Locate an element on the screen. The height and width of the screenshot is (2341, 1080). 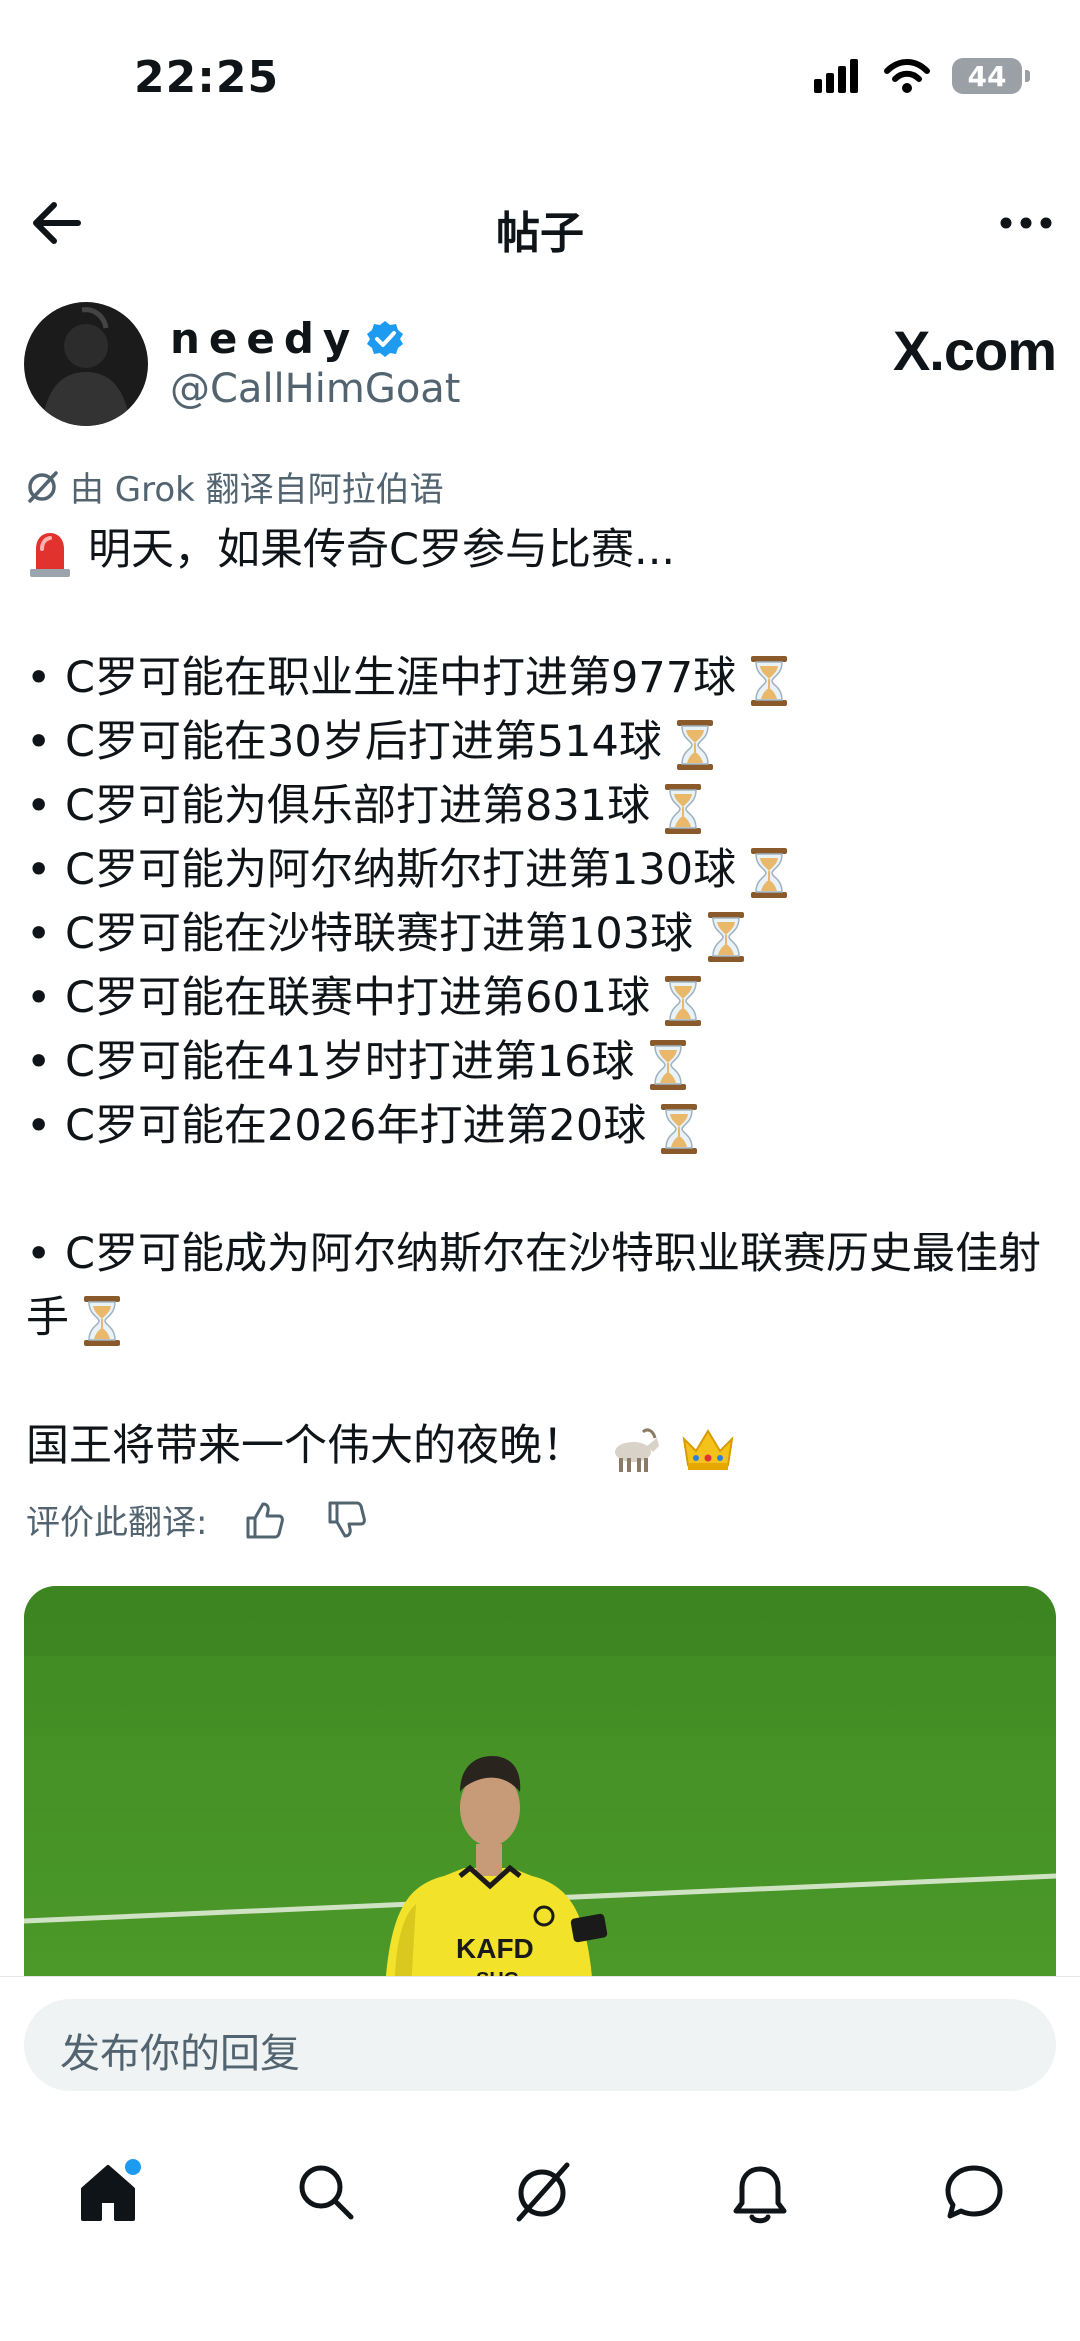
list-item: • C罗可能在41岁时打进第16球 is located at coordinates (541, 1062).